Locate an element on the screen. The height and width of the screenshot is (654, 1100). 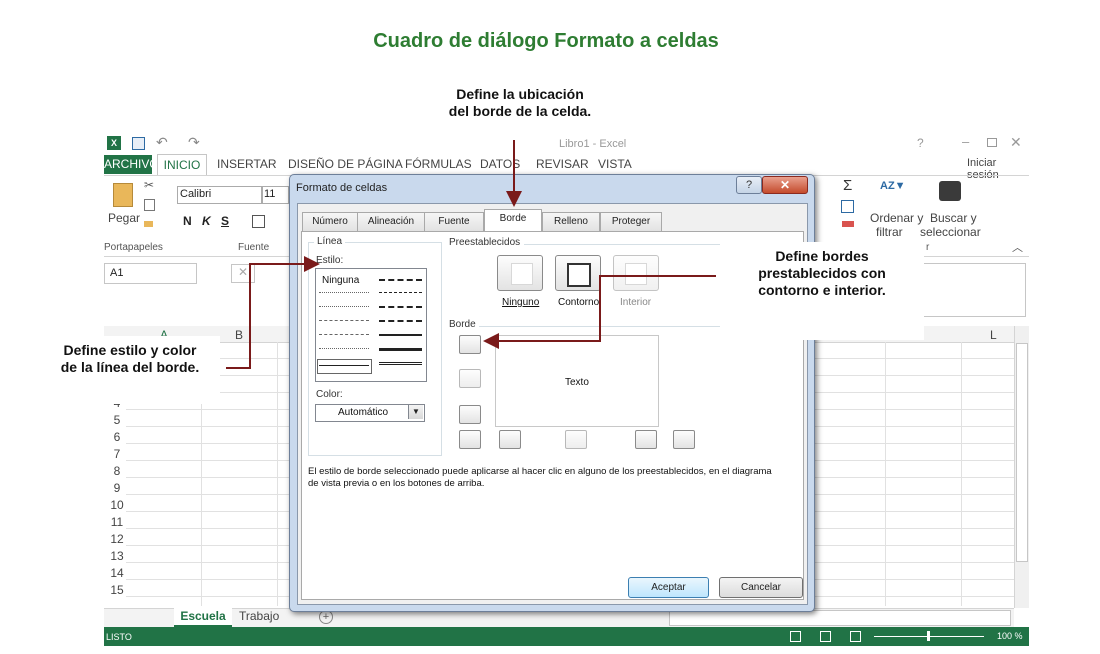
arrow-left is located at coordinates (273, 312).